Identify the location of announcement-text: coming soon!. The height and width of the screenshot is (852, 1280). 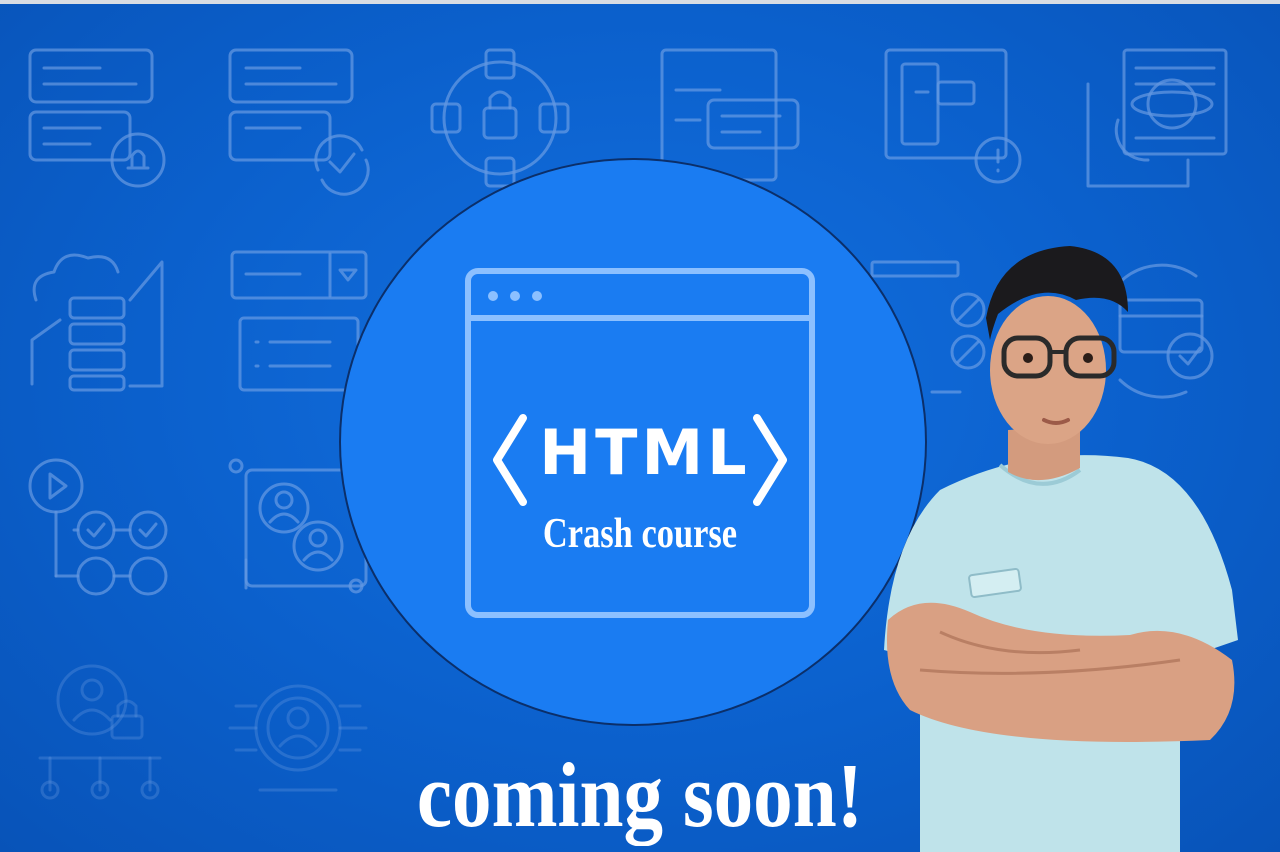
(640, 795).